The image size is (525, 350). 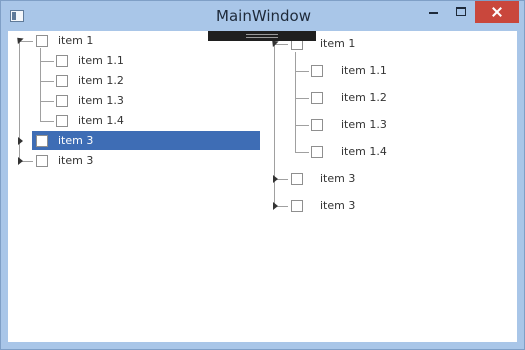 What do you see at coordinates (263, 16) in the screenshot?
I see `title-bar: MainWindow` at bounding box center [263, 16].